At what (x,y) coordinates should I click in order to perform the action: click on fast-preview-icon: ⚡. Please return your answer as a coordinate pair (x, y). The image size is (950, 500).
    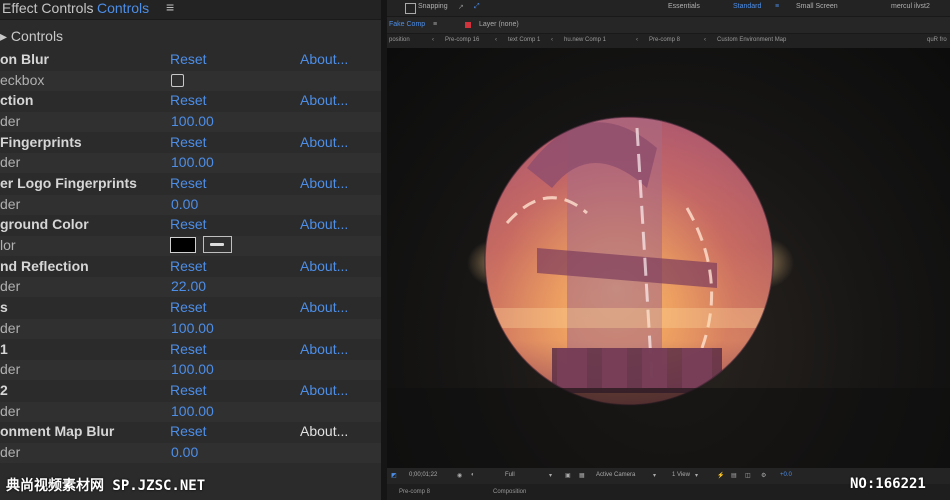
    Looking at the image, I should click on (720, 475).